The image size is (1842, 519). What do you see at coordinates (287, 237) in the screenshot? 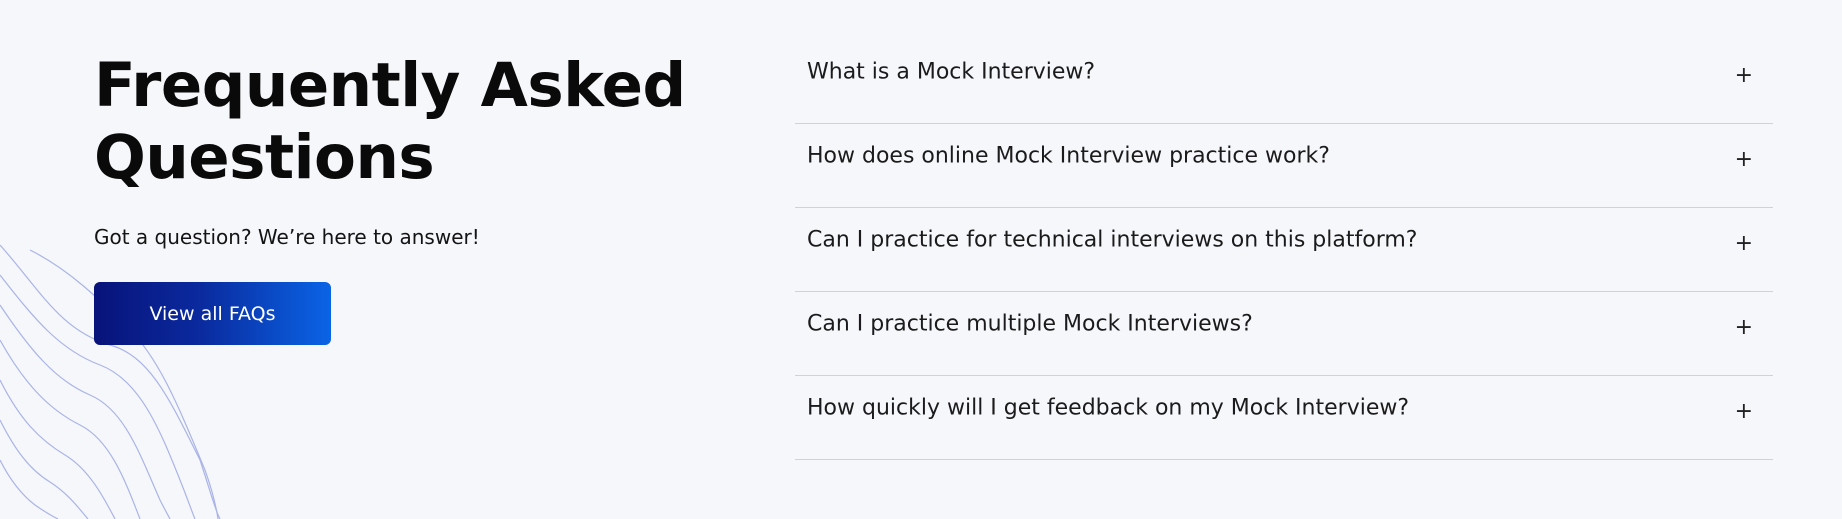
I see `page-subtitle: Got a question? We’re here to answer!` at bounding box center [287, 237].